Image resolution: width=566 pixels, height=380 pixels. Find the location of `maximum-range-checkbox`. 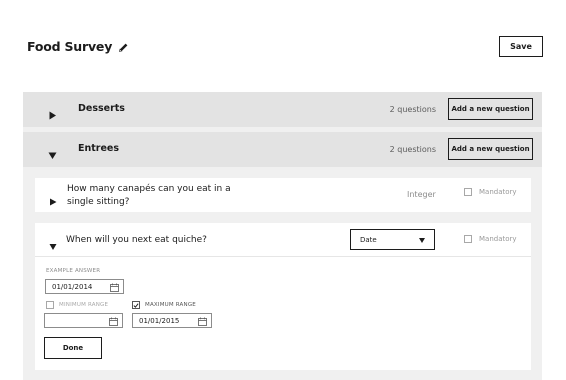

maximum-range-checkbox is located at coordinates (136, 305).